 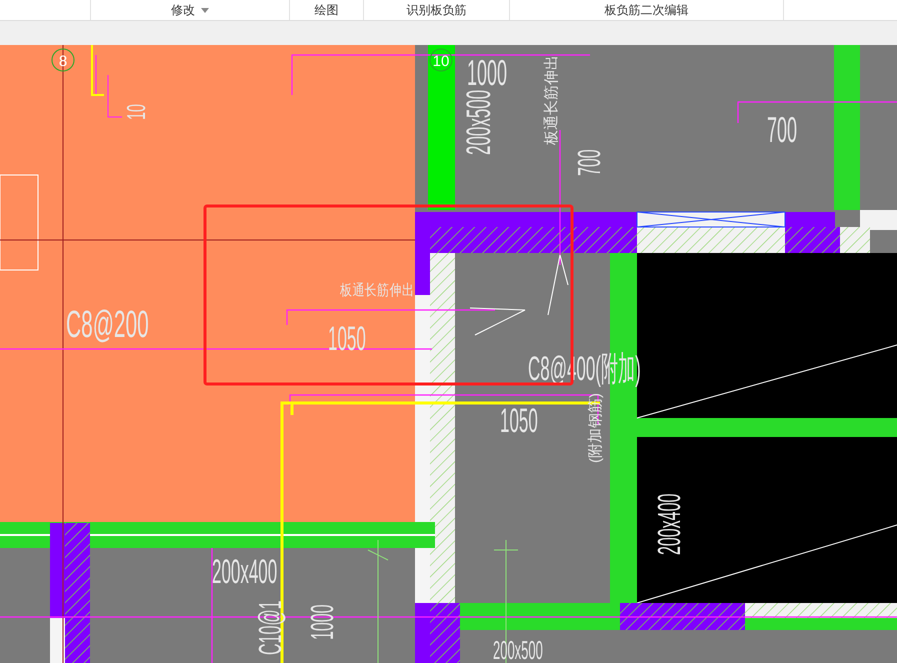 What do you see at coordinates (441, 60) in the screenshot?
I see `axis-bubble: 10` at bounding box center [441, 60].